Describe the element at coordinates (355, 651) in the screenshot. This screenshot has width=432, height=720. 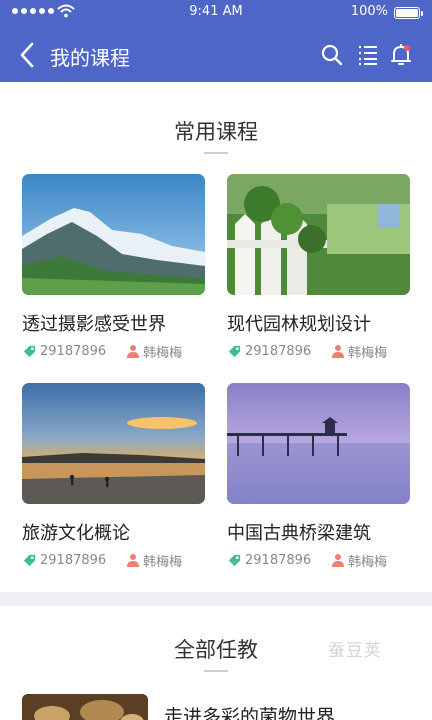
I see `watermark: 蚕豆荚` at that location.